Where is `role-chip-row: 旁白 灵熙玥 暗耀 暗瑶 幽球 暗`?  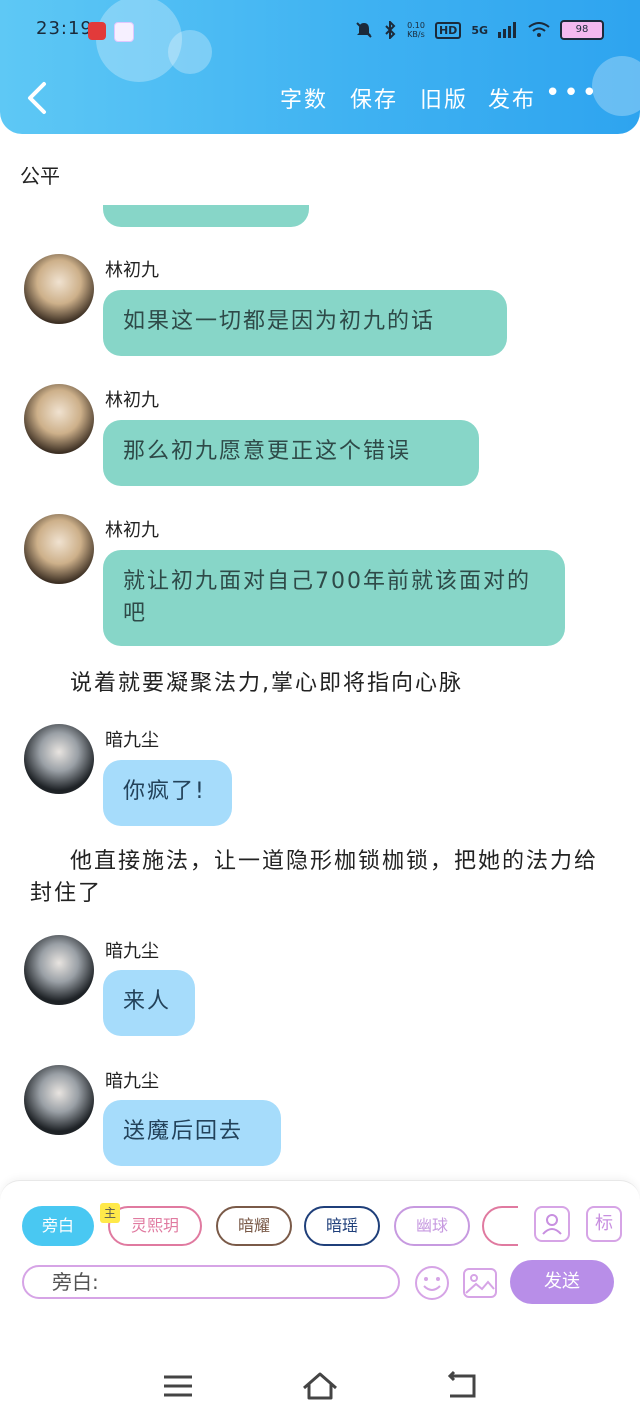 role-chip-row: 旁白 灵熙玥 暗耀 暗瑶 幽球 暗 is located at coordinates (270, 1227).